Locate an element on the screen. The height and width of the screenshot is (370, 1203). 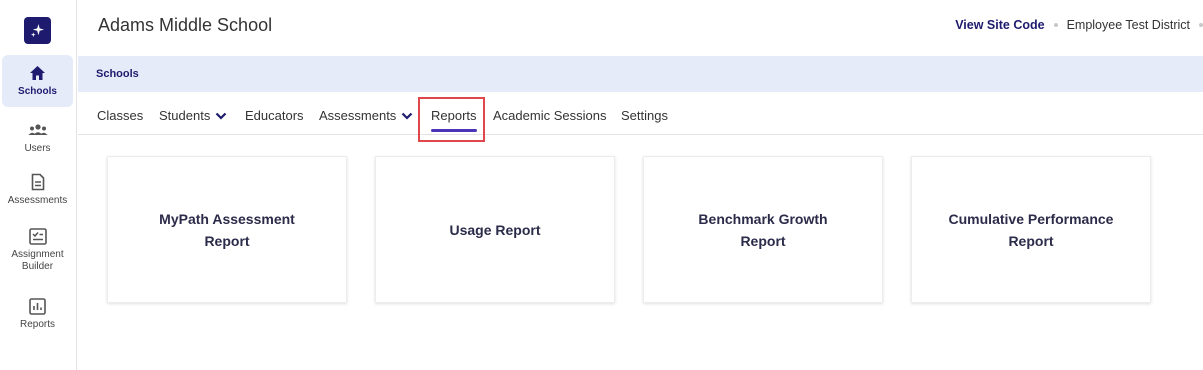
district-name: Employee Test District is located at coordinates (1128, 25).